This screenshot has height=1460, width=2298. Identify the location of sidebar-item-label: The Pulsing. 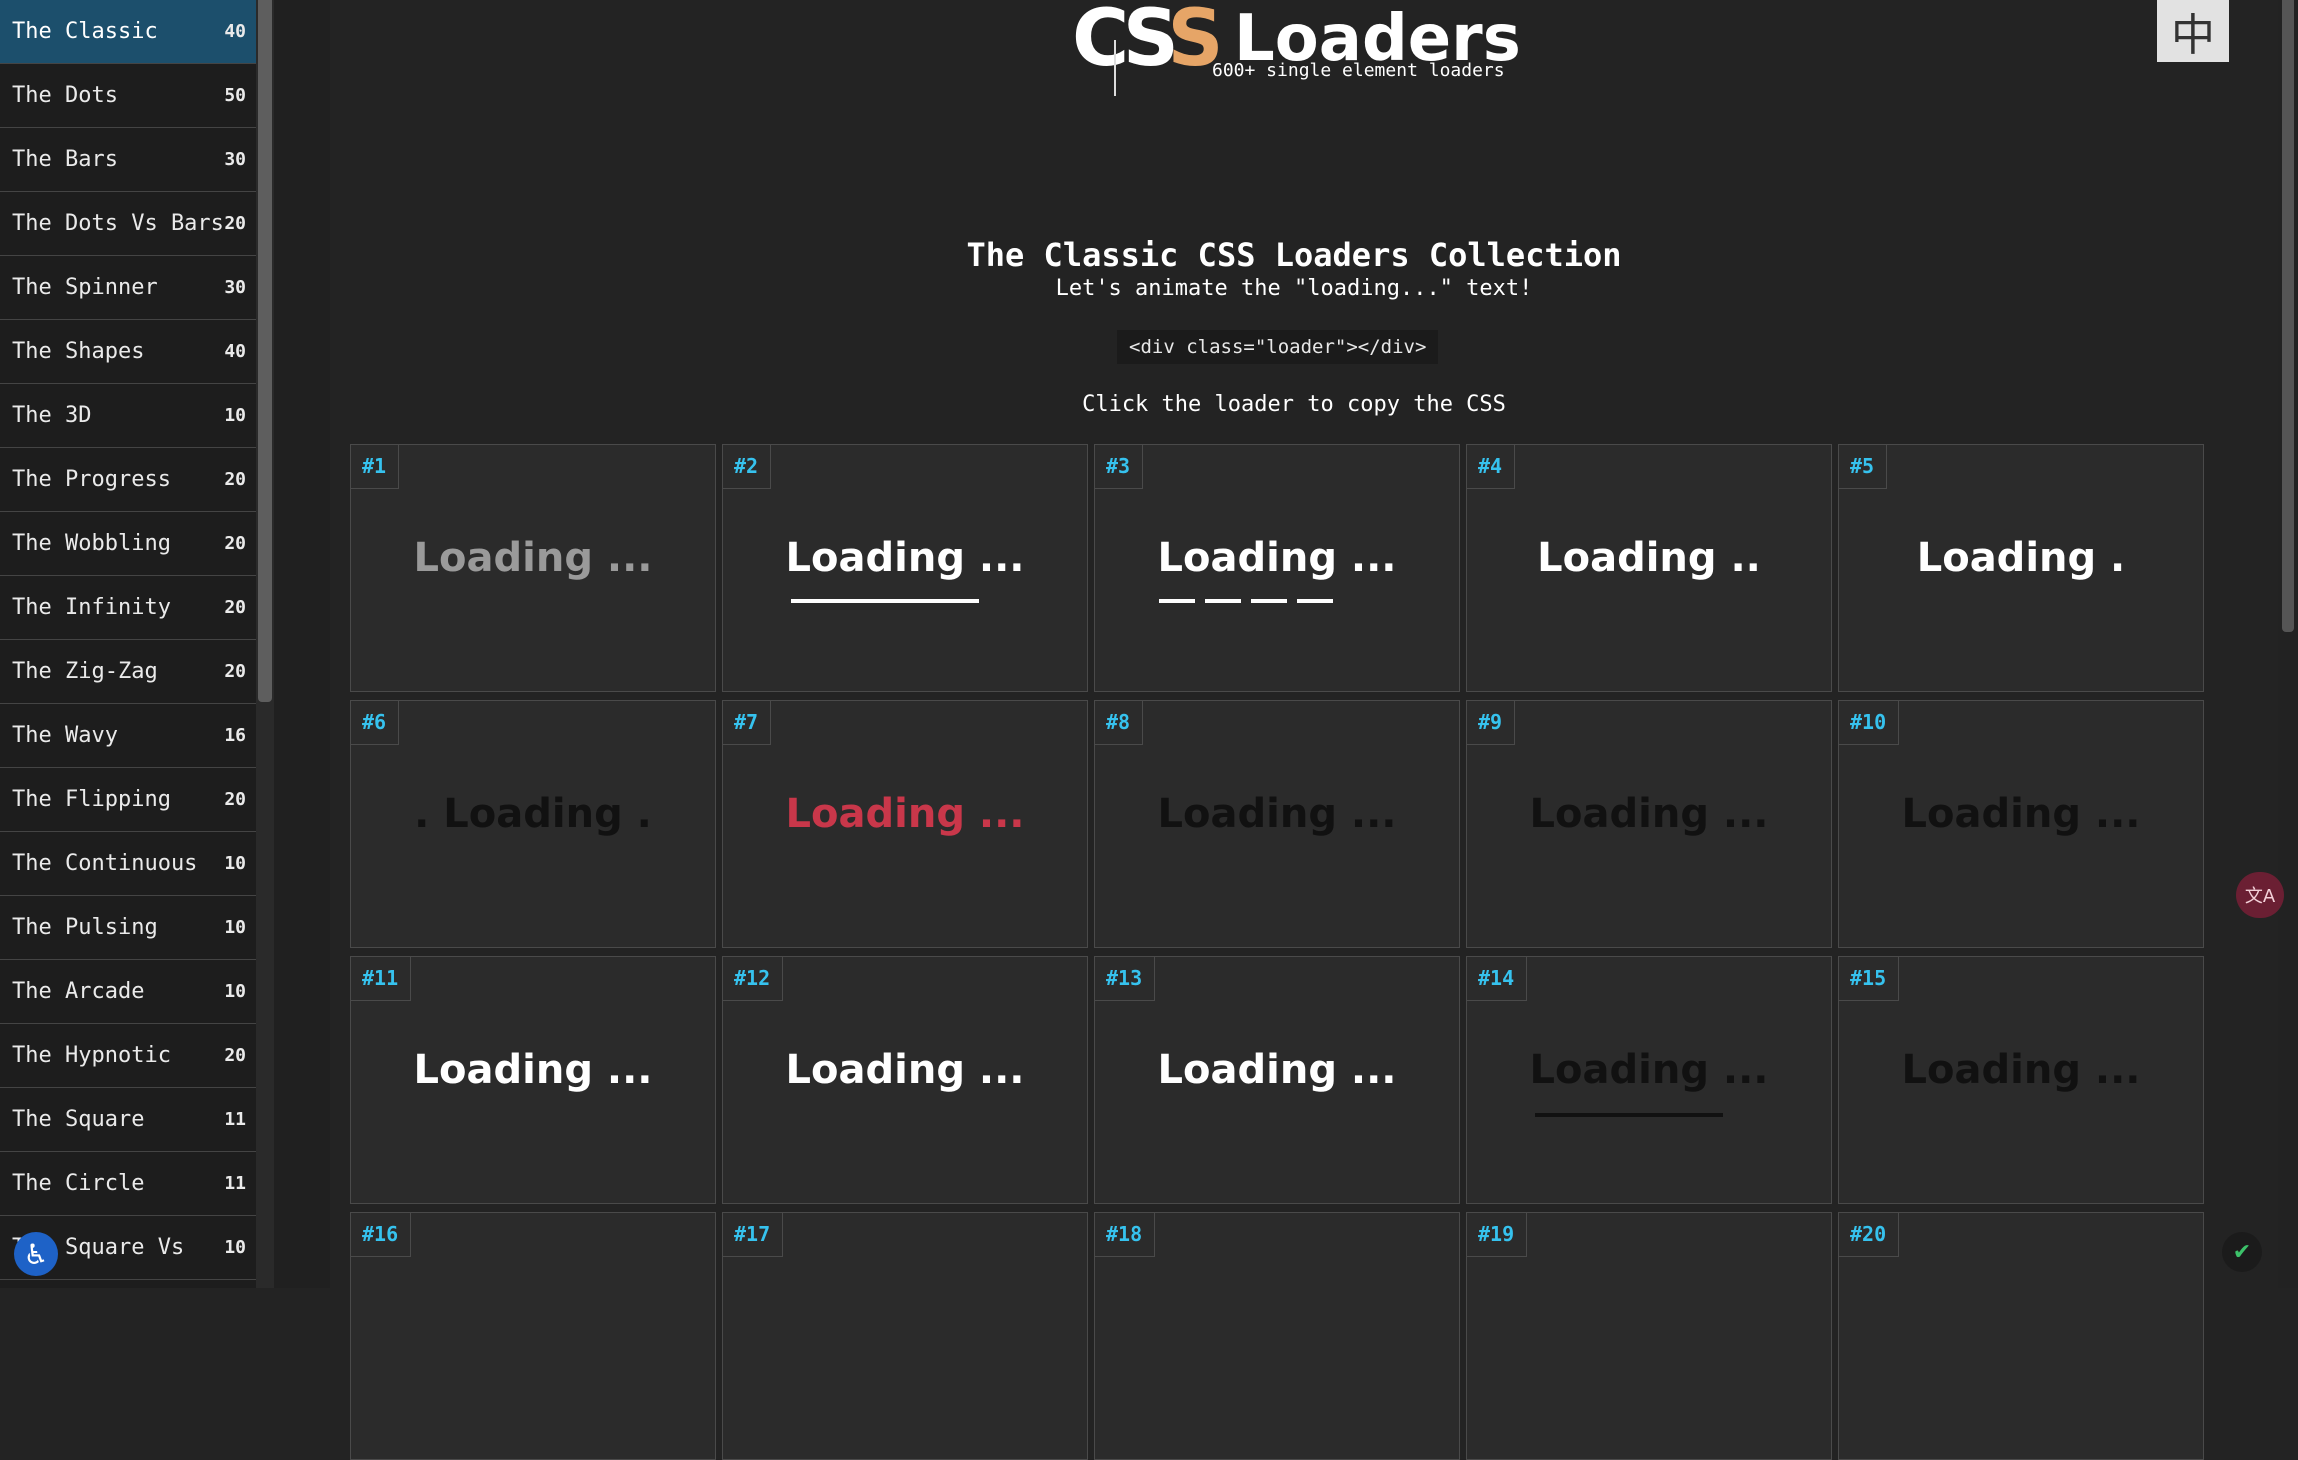
(85, 927).